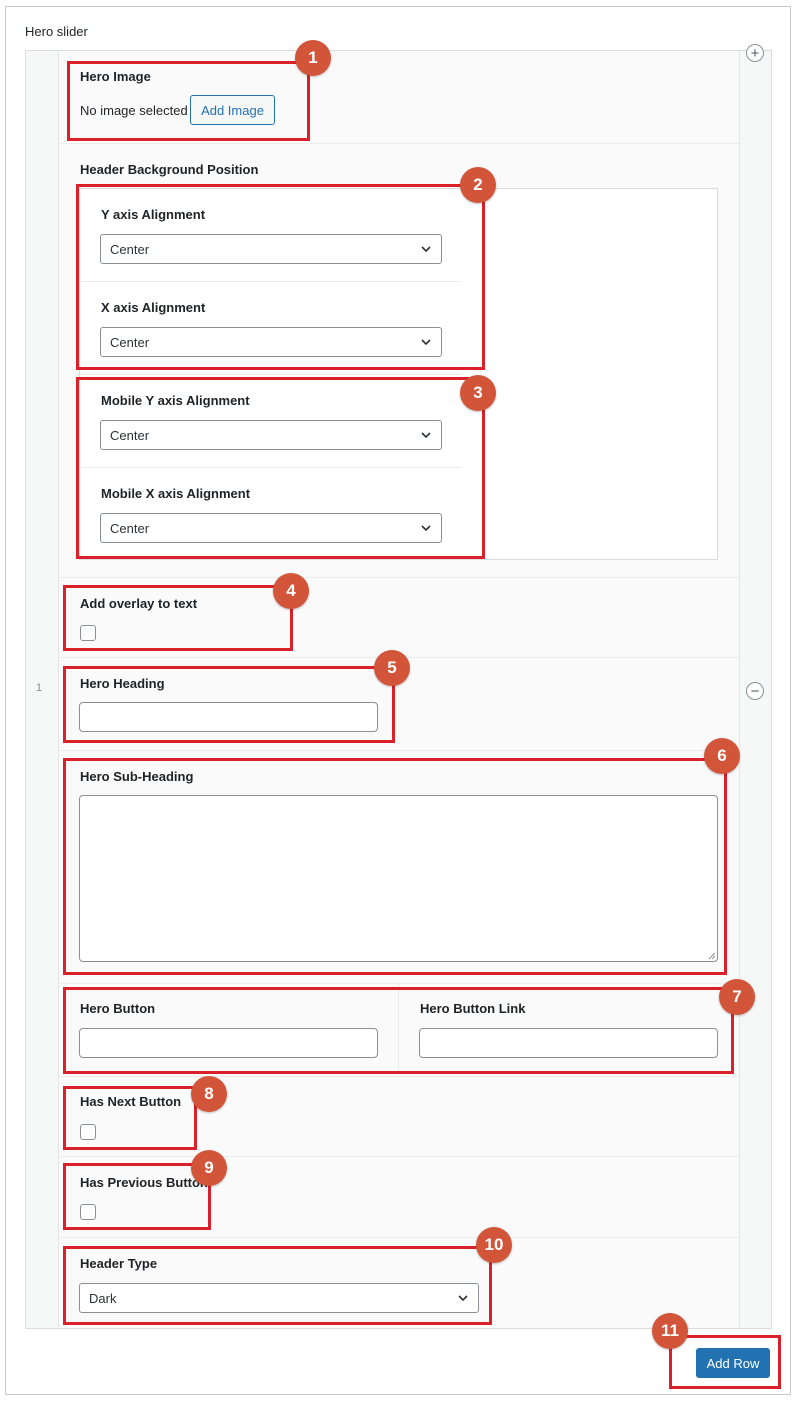  What do you see at coordinates (169, 169) in the screenshot?
I see `bg-position-label: Header Background Position` at bounding box center [169, 169].